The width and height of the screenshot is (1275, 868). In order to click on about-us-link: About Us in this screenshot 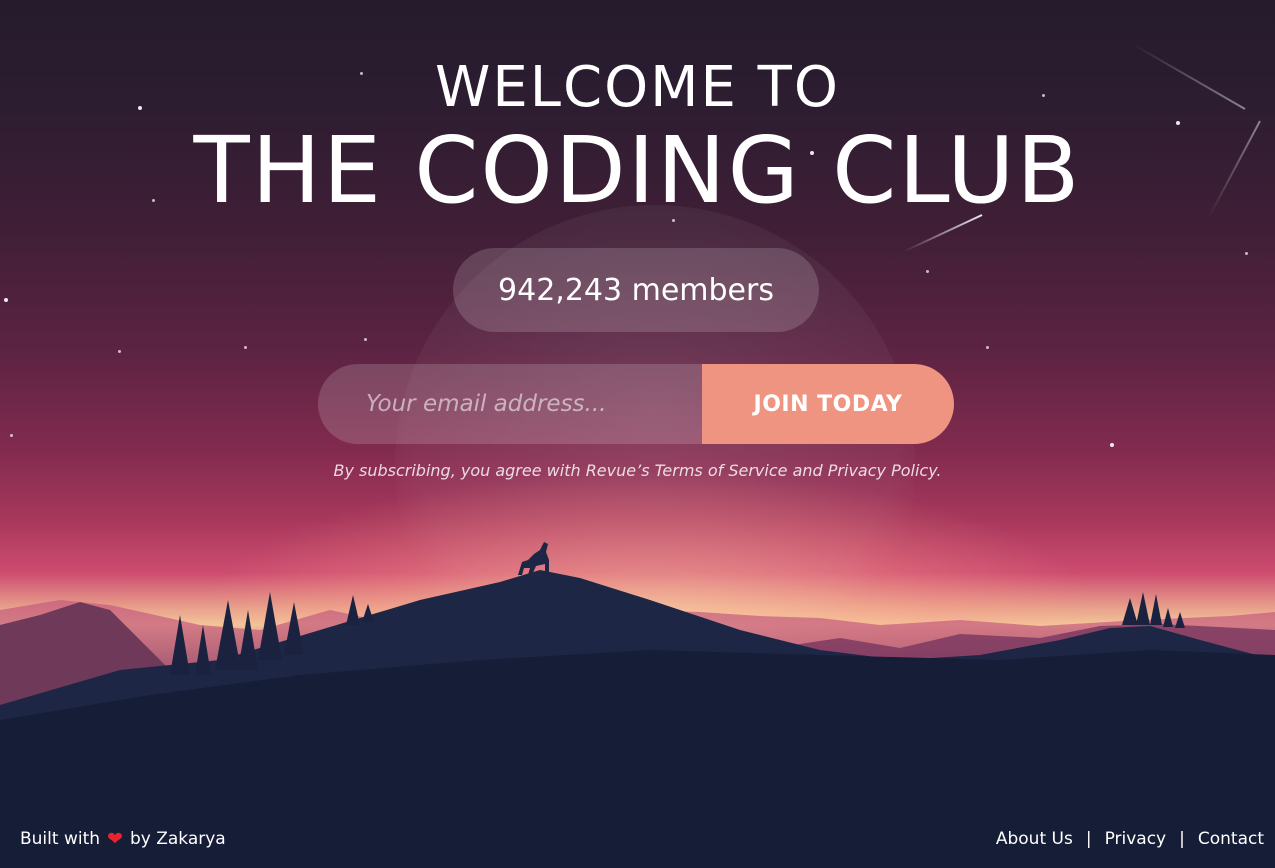, I will do `click(1034, 839)`.